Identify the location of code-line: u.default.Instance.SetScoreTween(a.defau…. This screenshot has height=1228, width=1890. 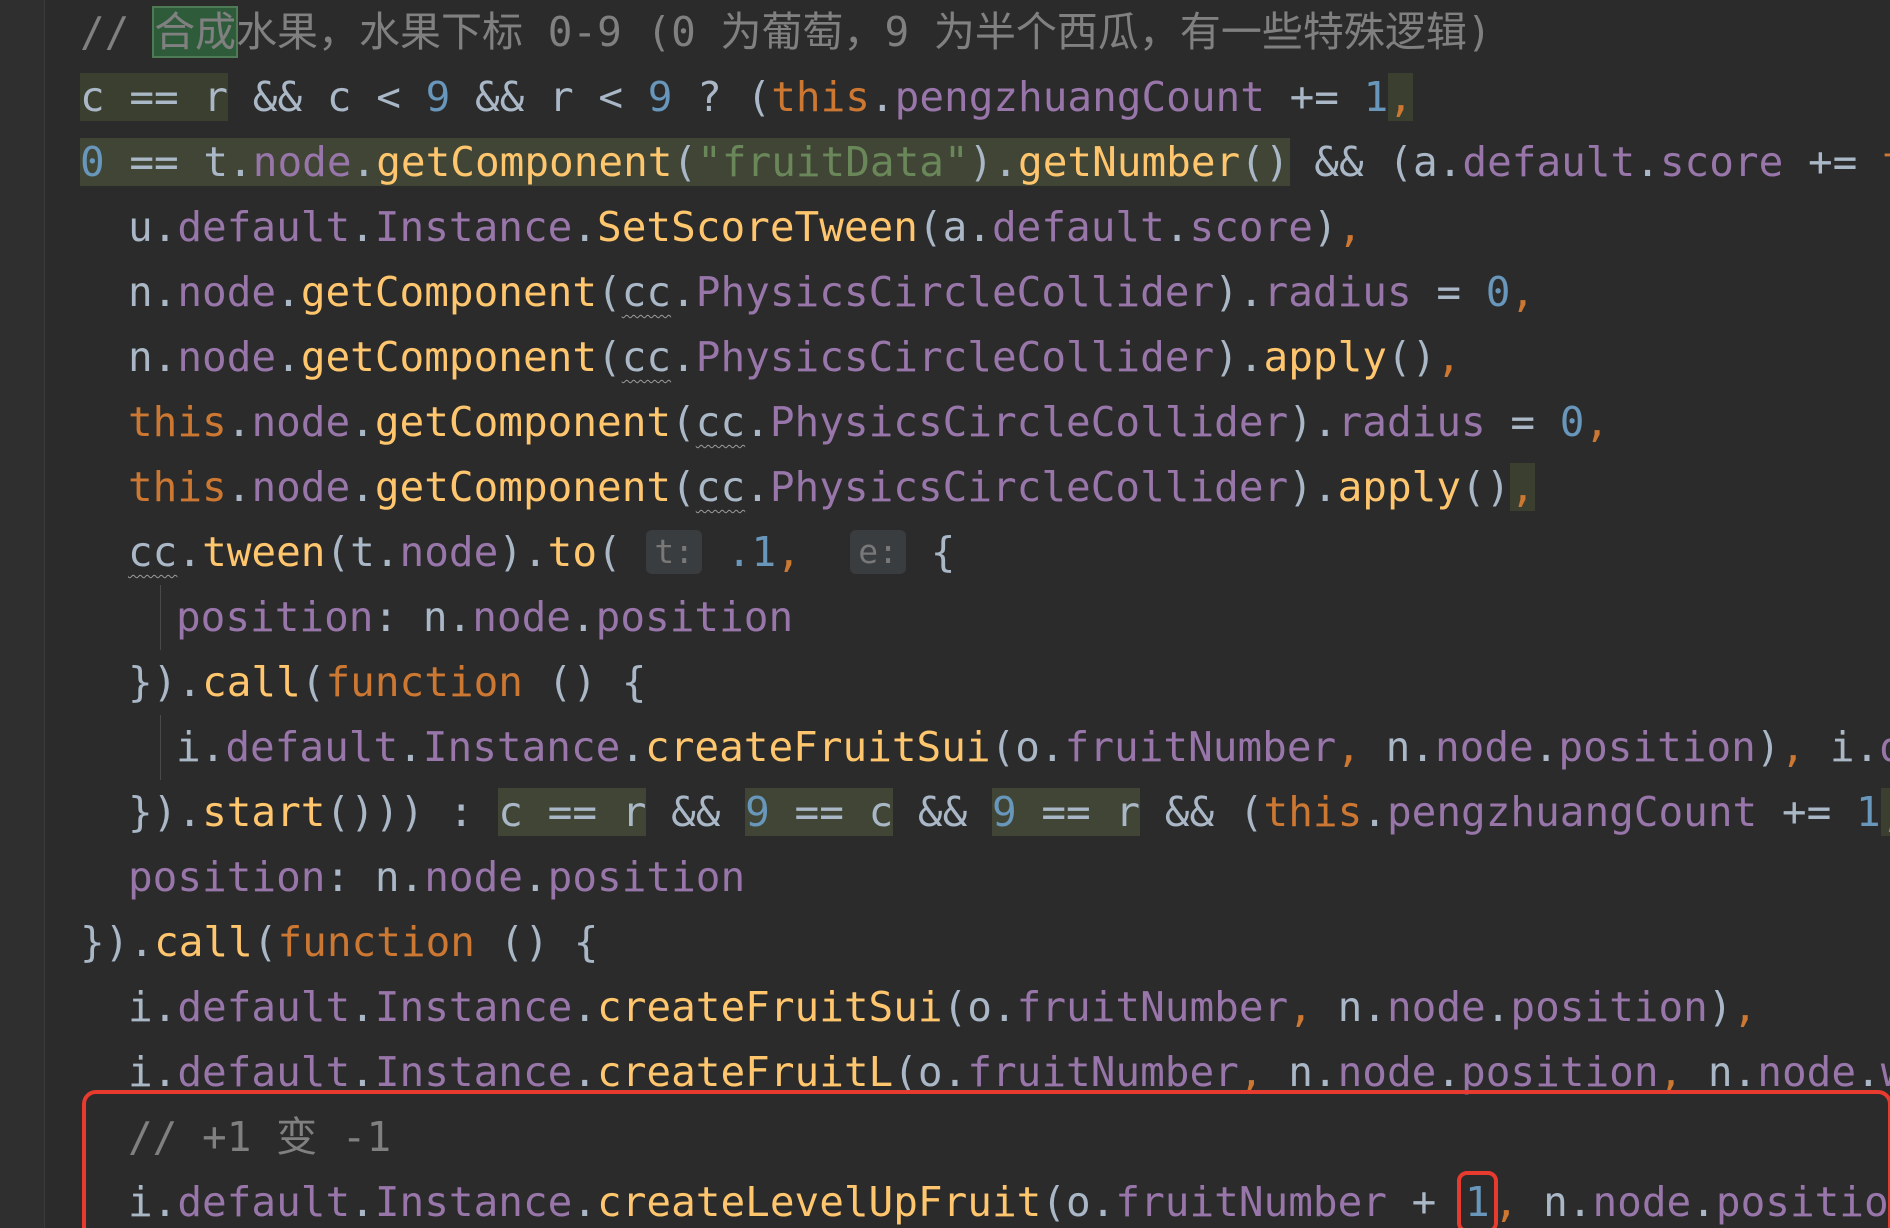
(985, 227).